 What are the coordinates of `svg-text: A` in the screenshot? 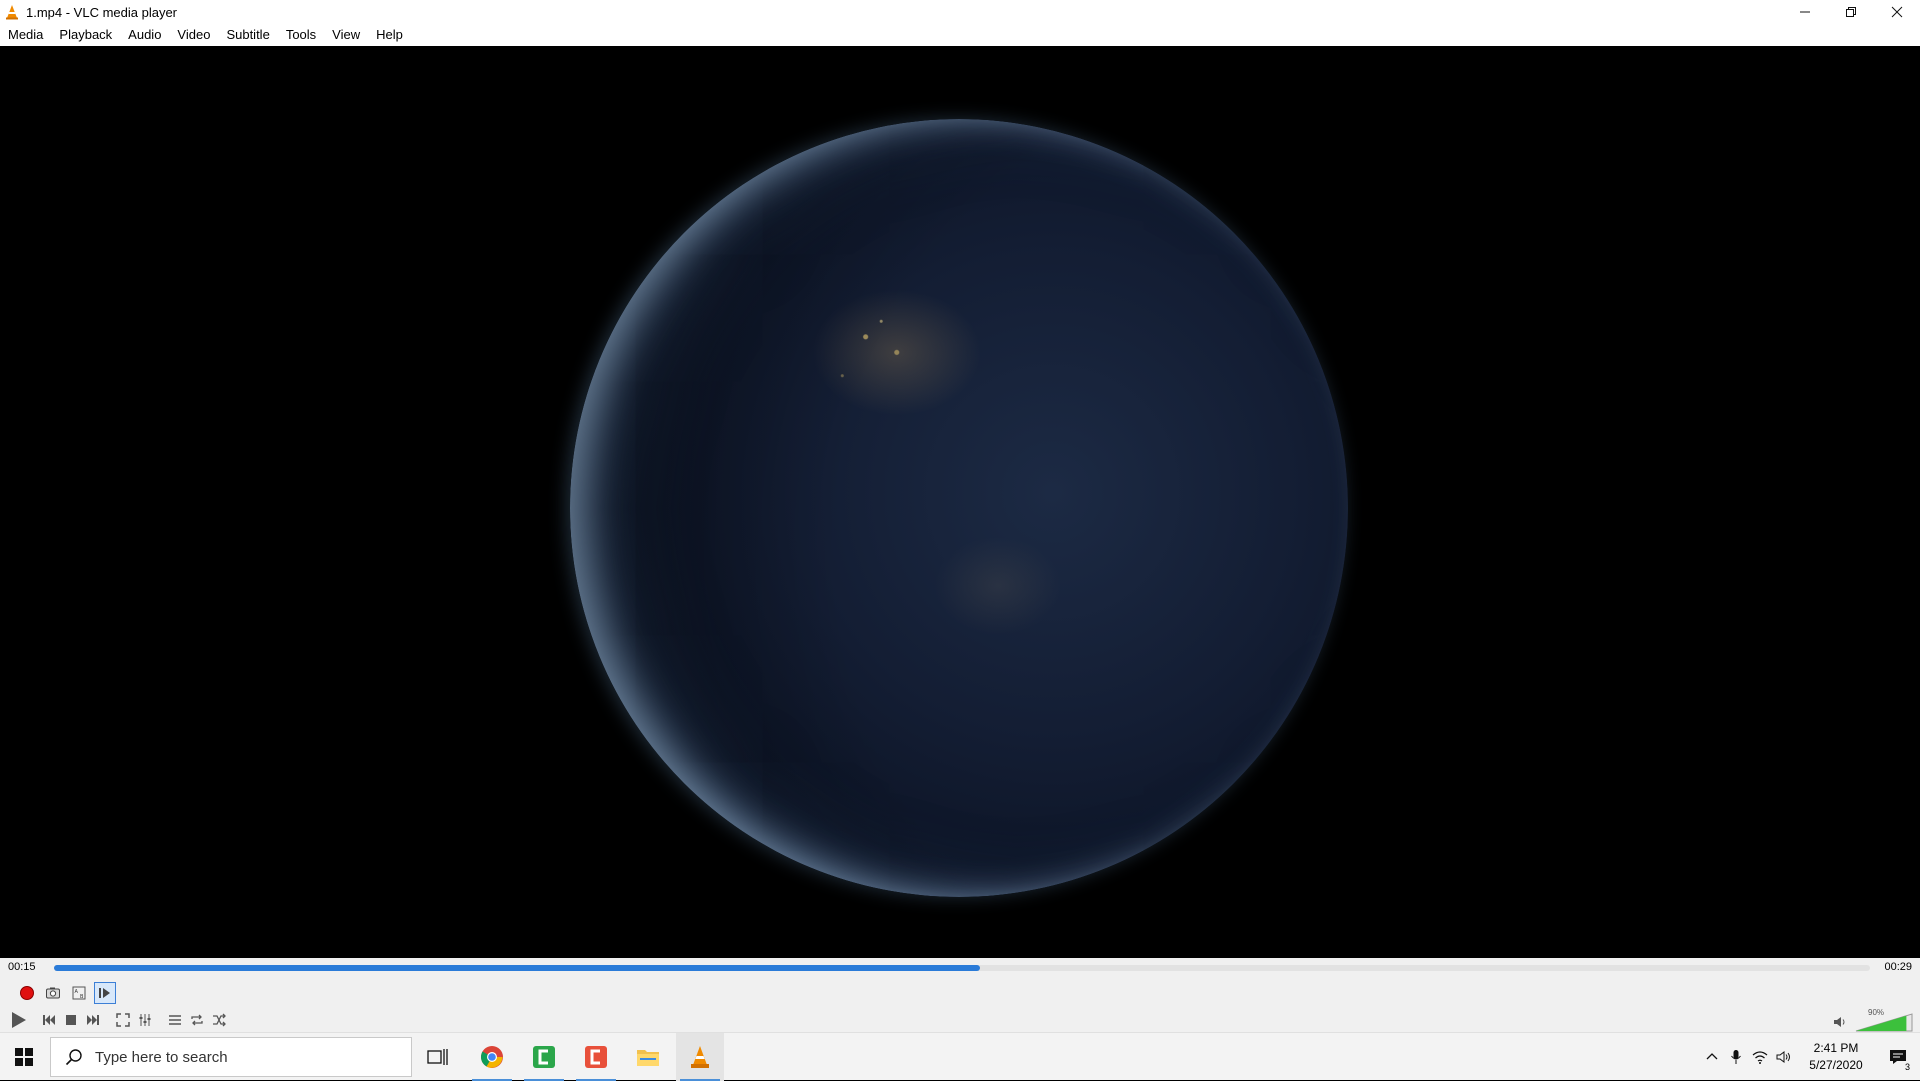 It's located at (77, 992).